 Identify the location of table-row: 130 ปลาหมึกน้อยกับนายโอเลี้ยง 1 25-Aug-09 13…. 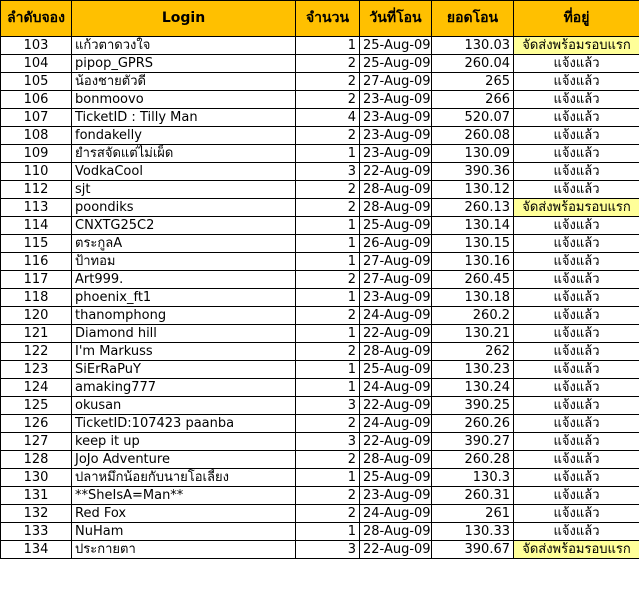
(319, 477).